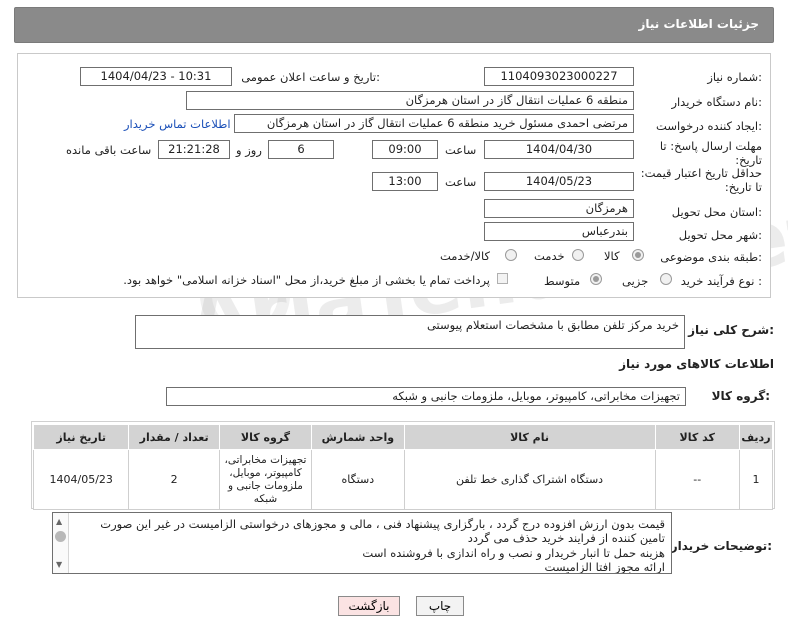 Image resolution: width=788 pixels, height=632 pixels. Describe the element at coordinates (596, 279) in the screenshot. I see `process-radio-medium` at that location.